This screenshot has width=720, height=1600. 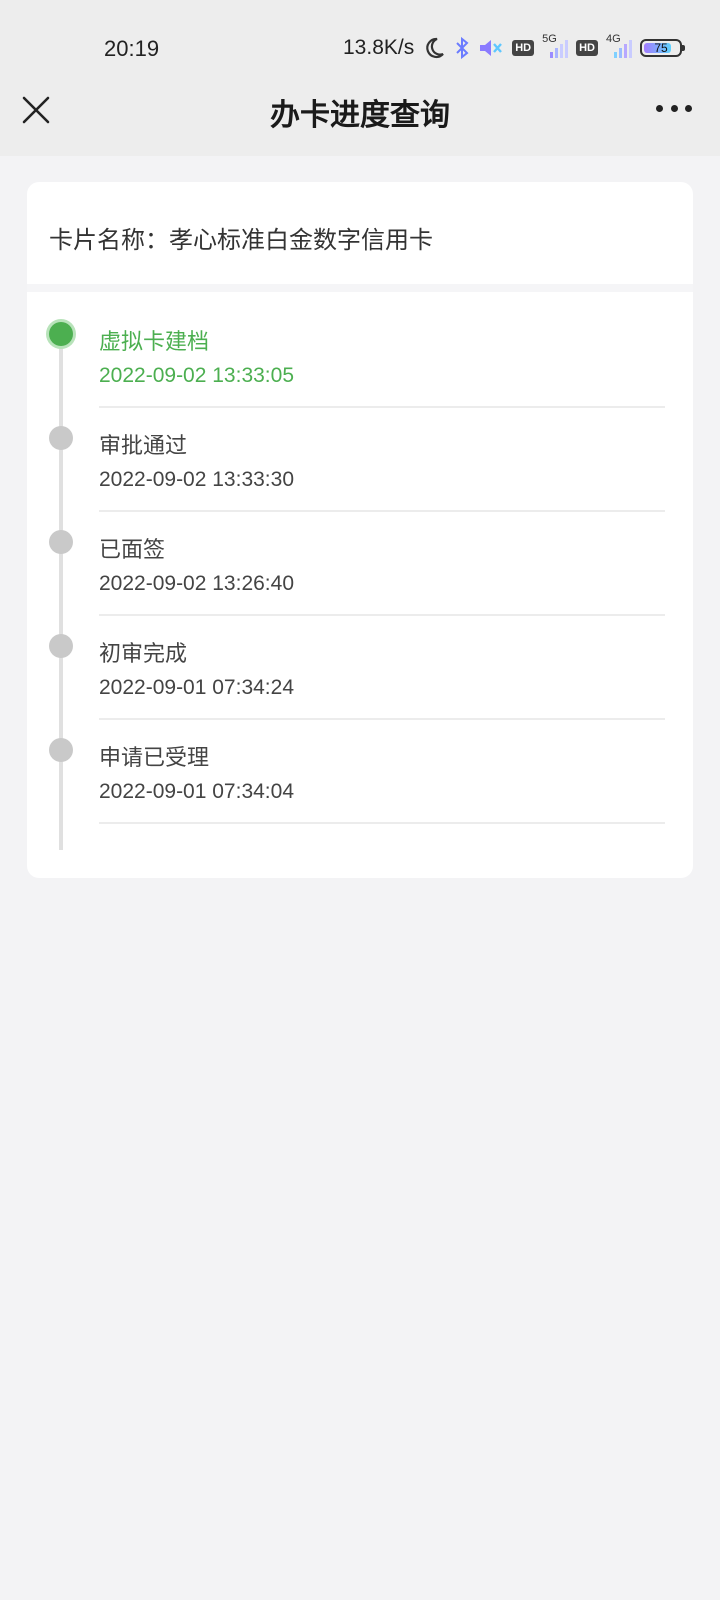 I want to click on step-time: 2022-09-02 13:33:30, so click(x=196, y=479).